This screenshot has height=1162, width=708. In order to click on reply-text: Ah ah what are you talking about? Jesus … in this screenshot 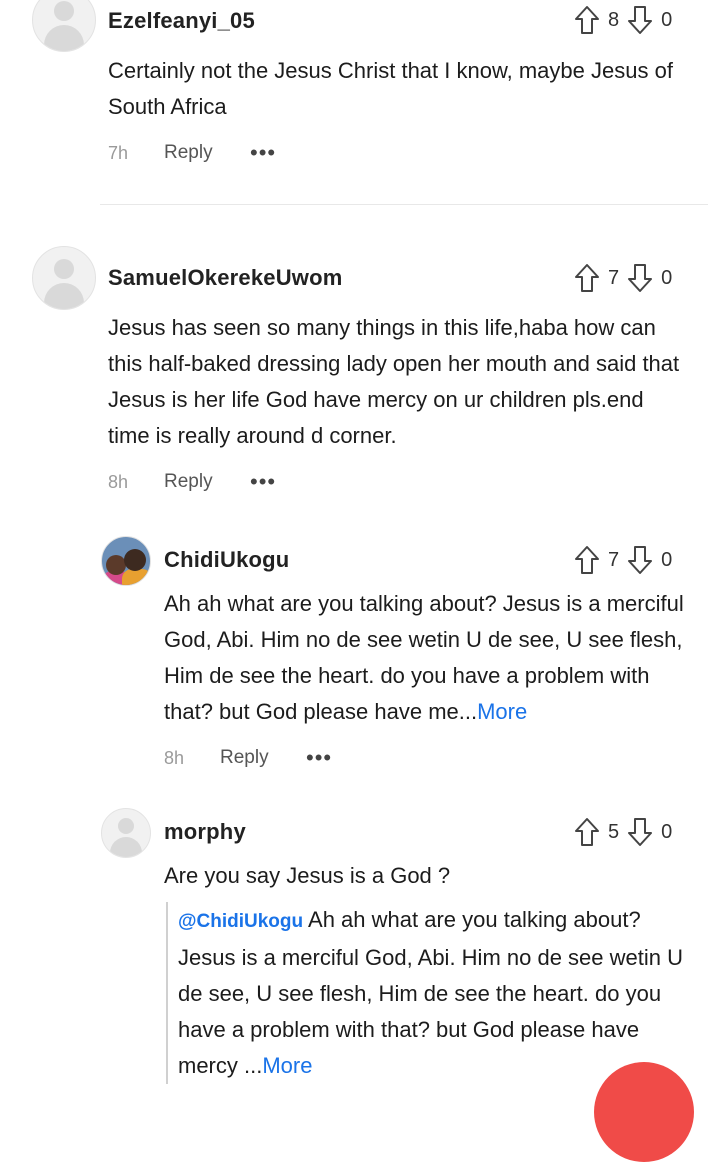, I will do `click(429, 658)`.